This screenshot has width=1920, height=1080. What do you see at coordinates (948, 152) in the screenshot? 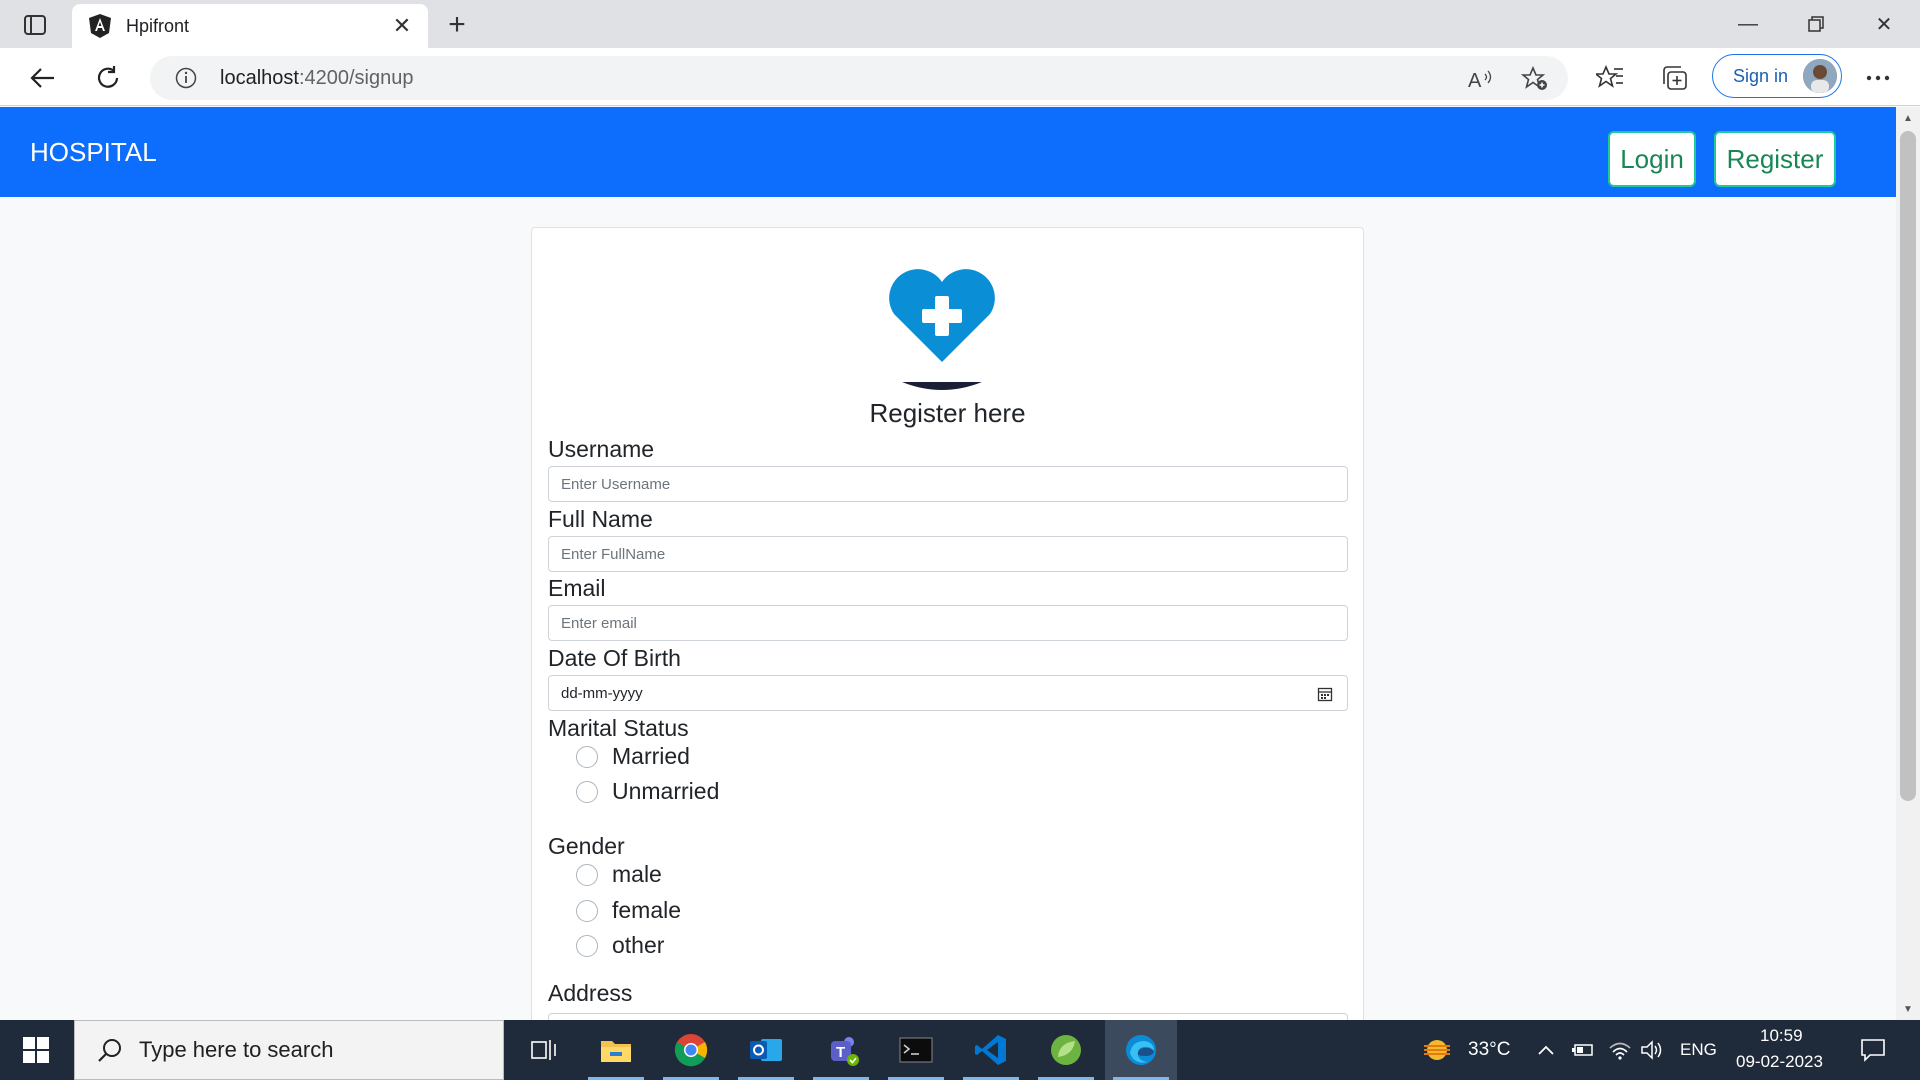
I see `navbar: HOSPITAL Login Register` at bounding box center [948, 152].